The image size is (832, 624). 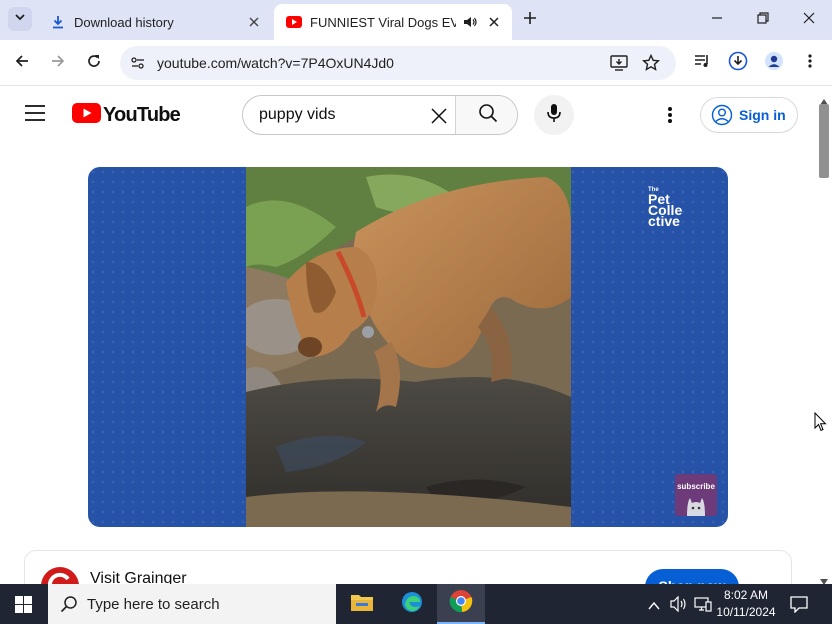 What do you see at coordinates (380, 115) in the screenshot?
I see `search-box: puppy vids` at bounding box center [380, 115].